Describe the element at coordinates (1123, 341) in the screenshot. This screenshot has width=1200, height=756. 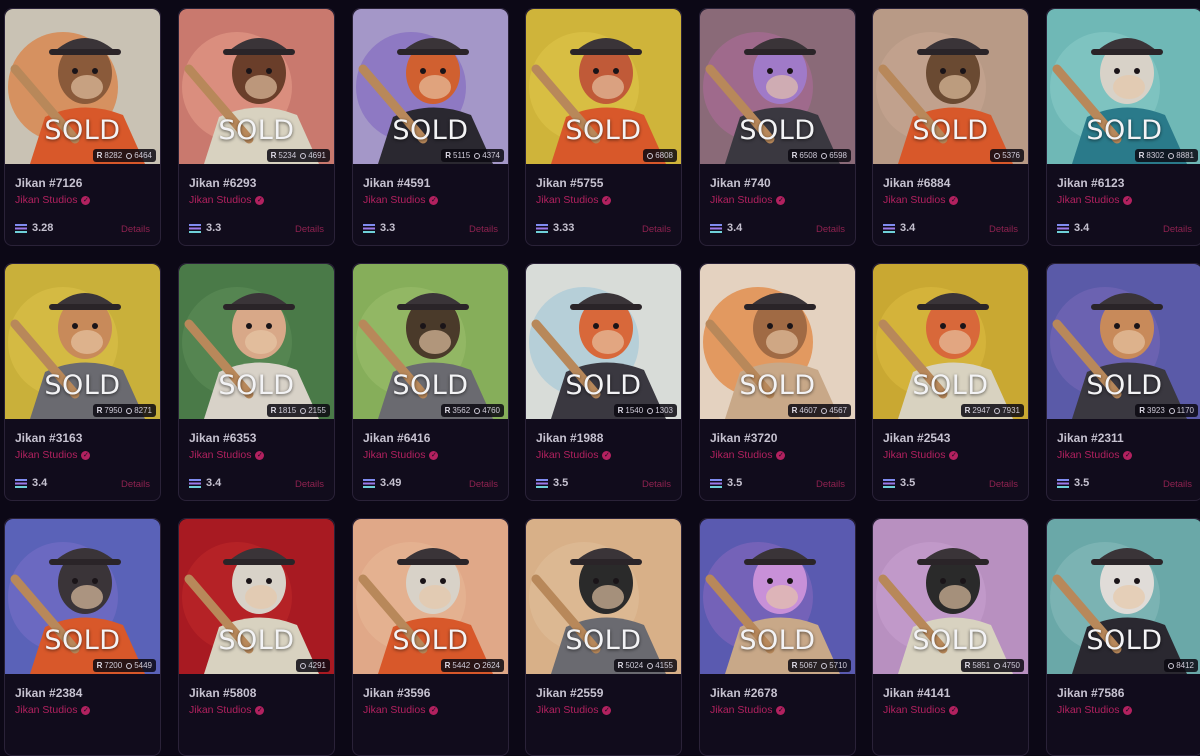
I see `nft-image: SOLD R 3923 1170` at that location.